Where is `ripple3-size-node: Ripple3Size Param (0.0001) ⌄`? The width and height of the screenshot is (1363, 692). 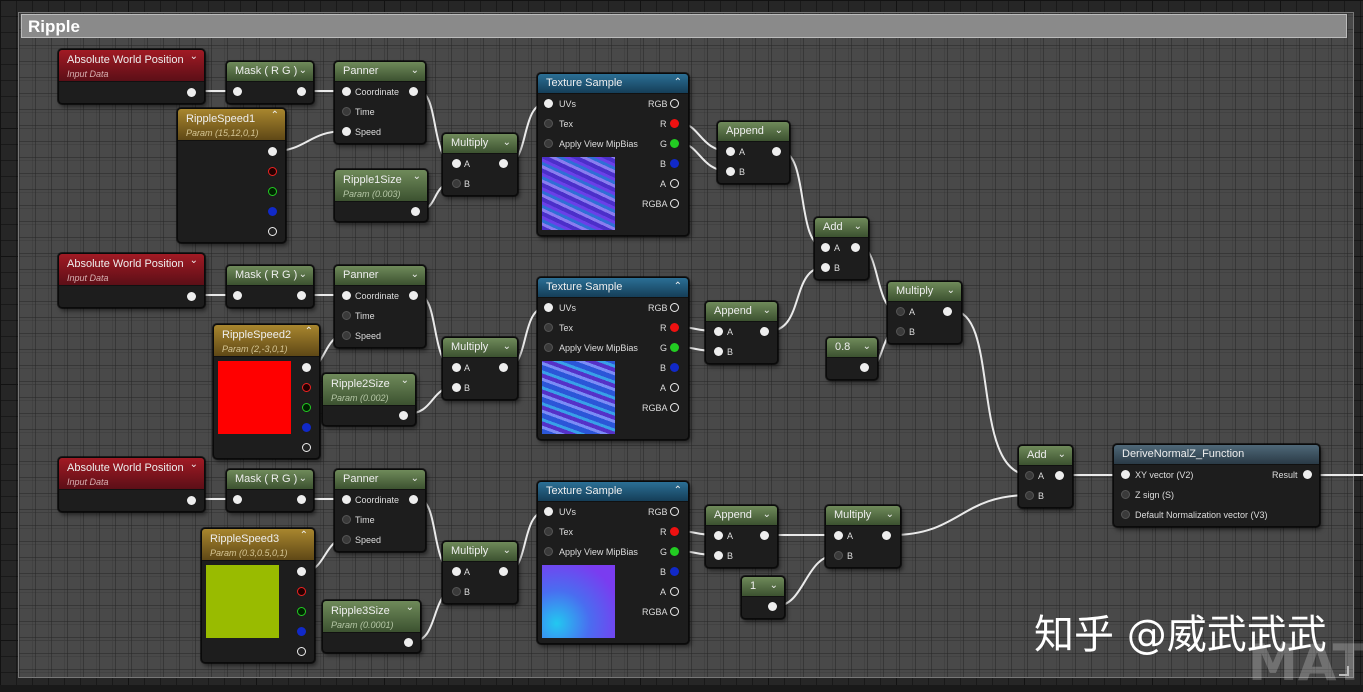
ripple3-size-node: Ripple3Size Param (0.0001) ⌄ is located at coordinates (371, 626).